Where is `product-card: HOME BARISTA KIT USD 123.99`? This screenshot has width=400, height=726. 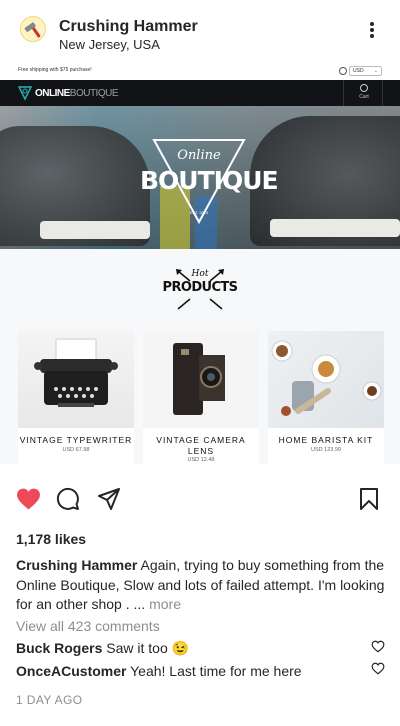 product-card: HOME BARISTA KIT USD 123.99 is located at coordinates (326, 397).